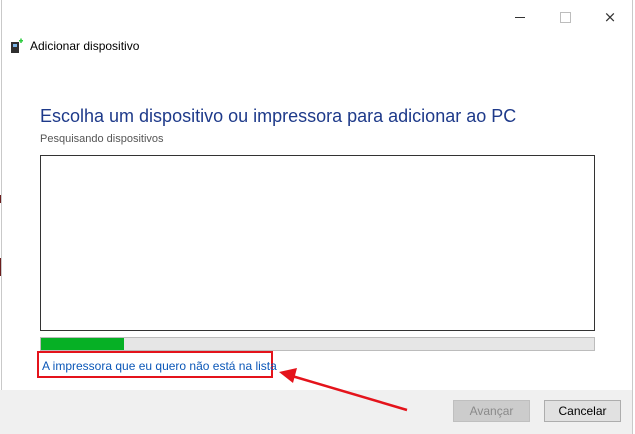  I want to click on window-title: Adicionar dispositivo, so click(85, 46).